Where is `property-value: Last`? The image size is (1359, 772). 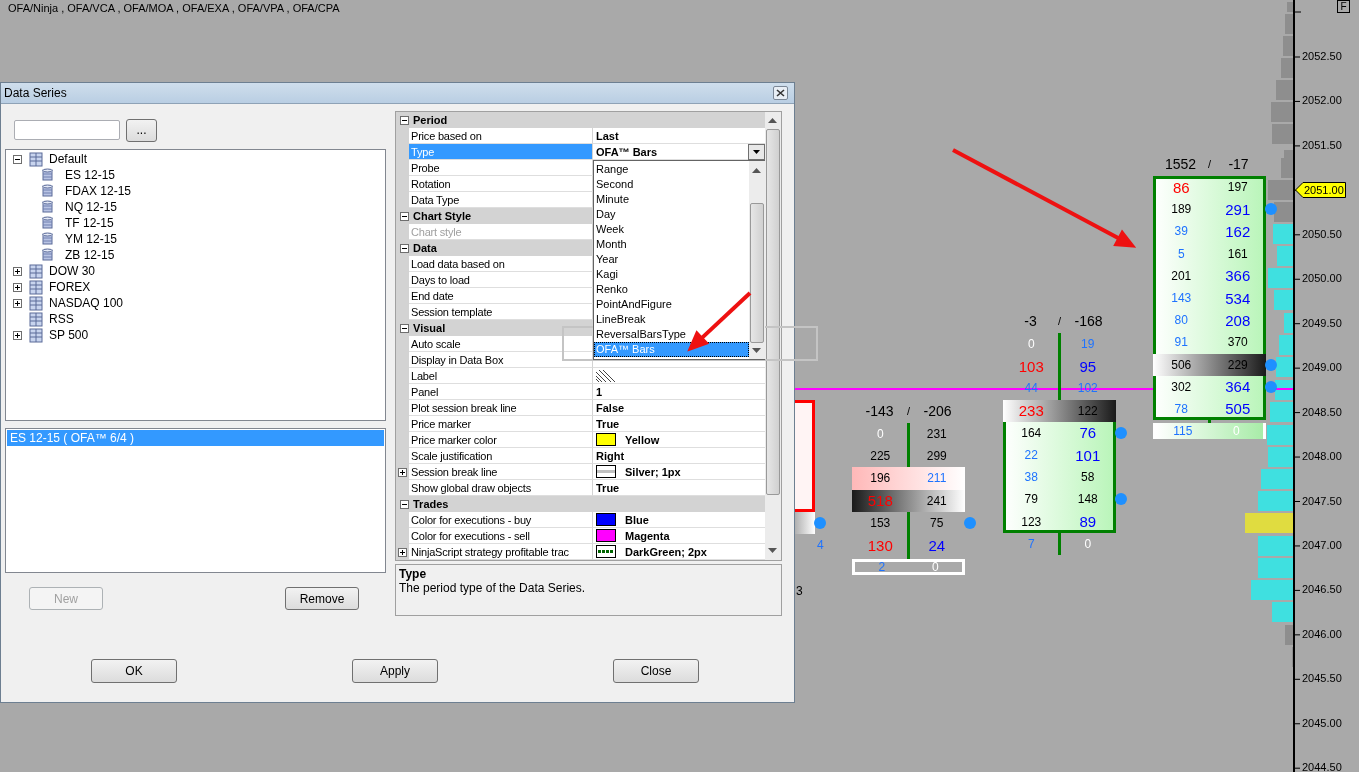
property-value: Last is located at coordinates (607, 135).